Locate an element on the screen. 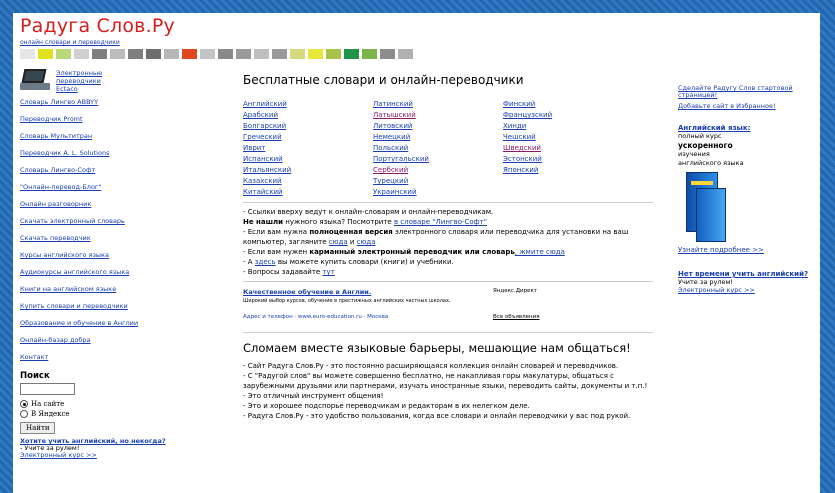 Image resolution: width=835 pixels, height=493 pixels. language-link: Португальский is located at coordinates (438, 159).